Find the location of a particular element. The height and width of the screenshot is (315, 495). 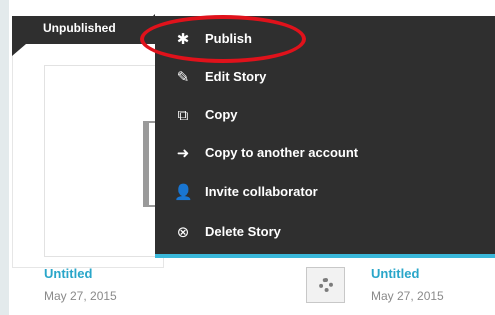

gear-icon is located at coordinates (326, 285).